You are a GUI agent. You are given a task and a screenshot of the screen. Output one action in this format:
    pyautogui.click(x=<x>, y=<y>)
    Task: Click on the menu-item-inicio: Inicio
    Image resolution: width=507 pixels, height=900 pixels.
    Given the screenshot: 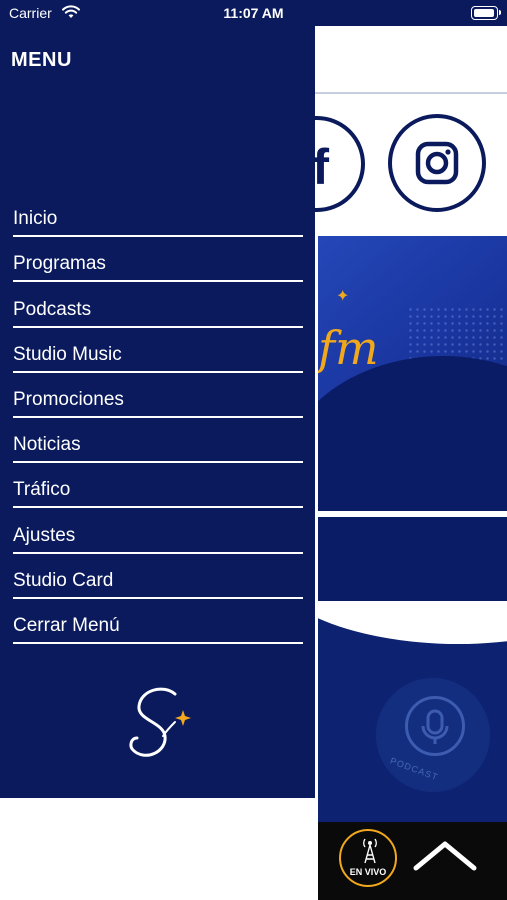 What is the action you would take?
    pyautogui.click(x=158, y=215)
    